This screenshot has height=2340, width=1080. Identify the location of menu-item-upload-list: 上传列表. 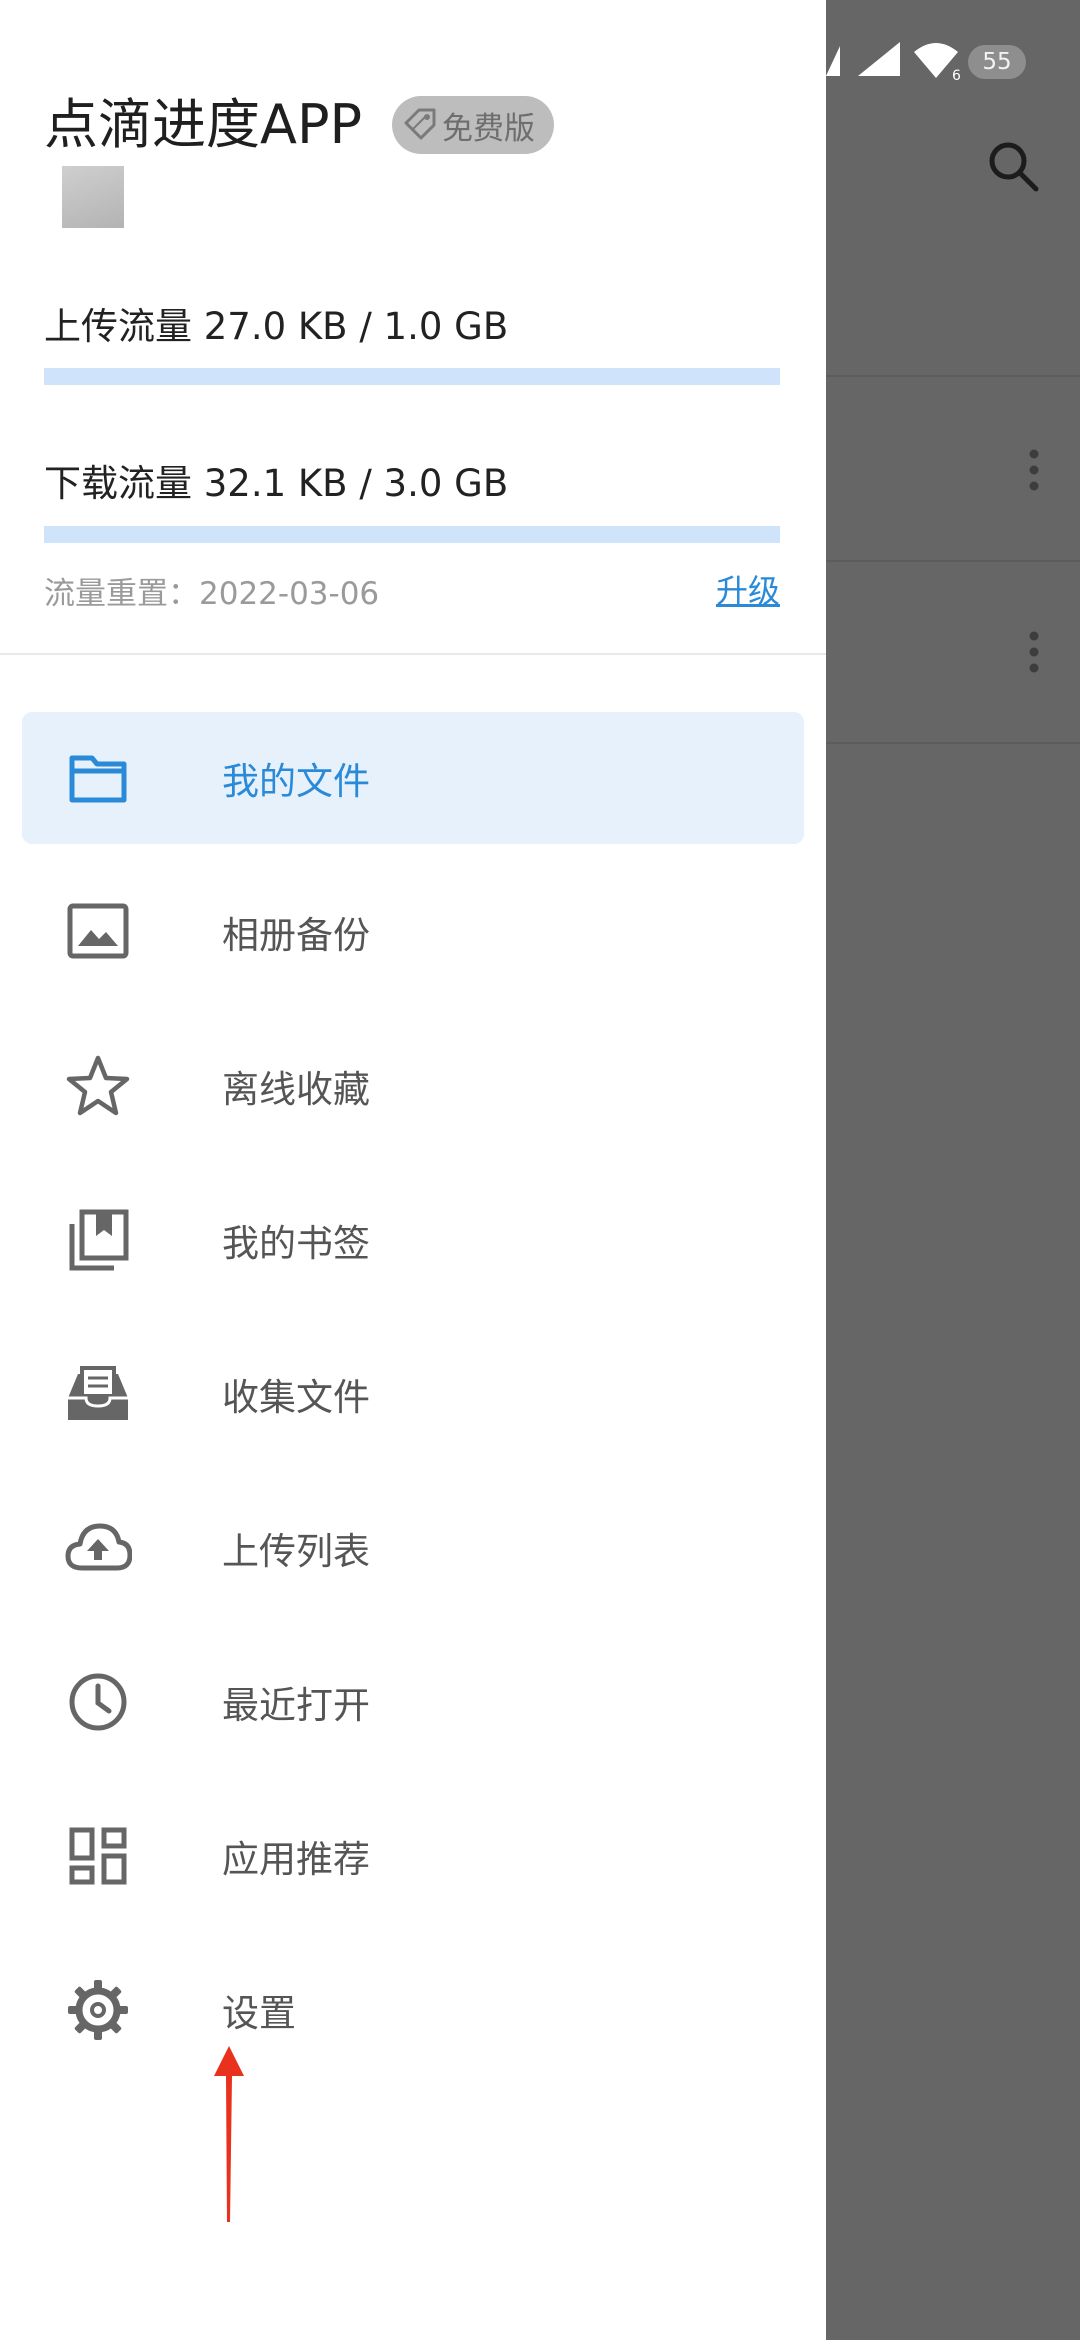
(413, 1548).